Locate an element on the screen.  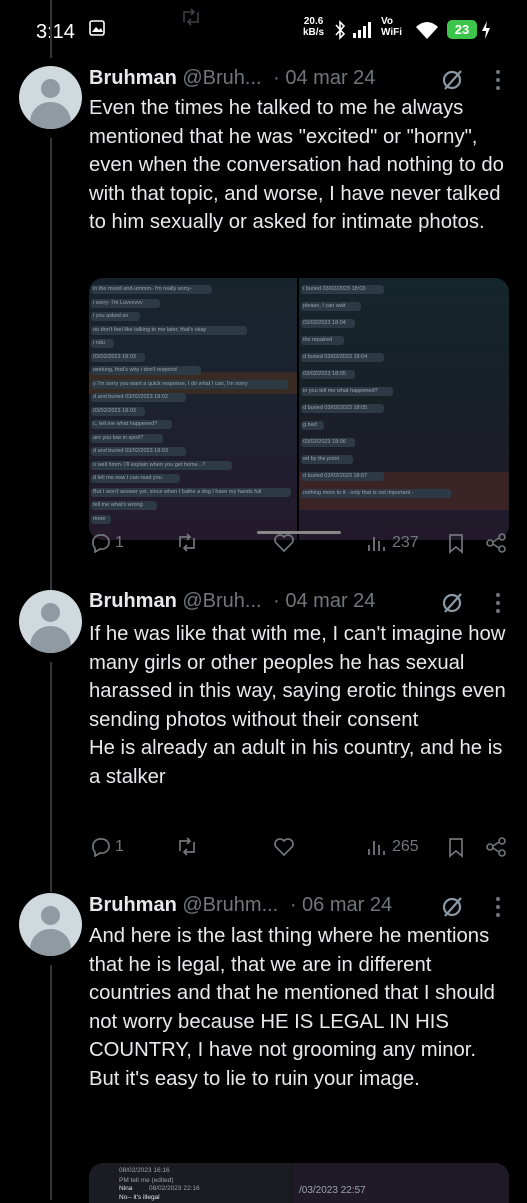
chat-message-line: are you low in spirit? is located at coordinates (118, 437).